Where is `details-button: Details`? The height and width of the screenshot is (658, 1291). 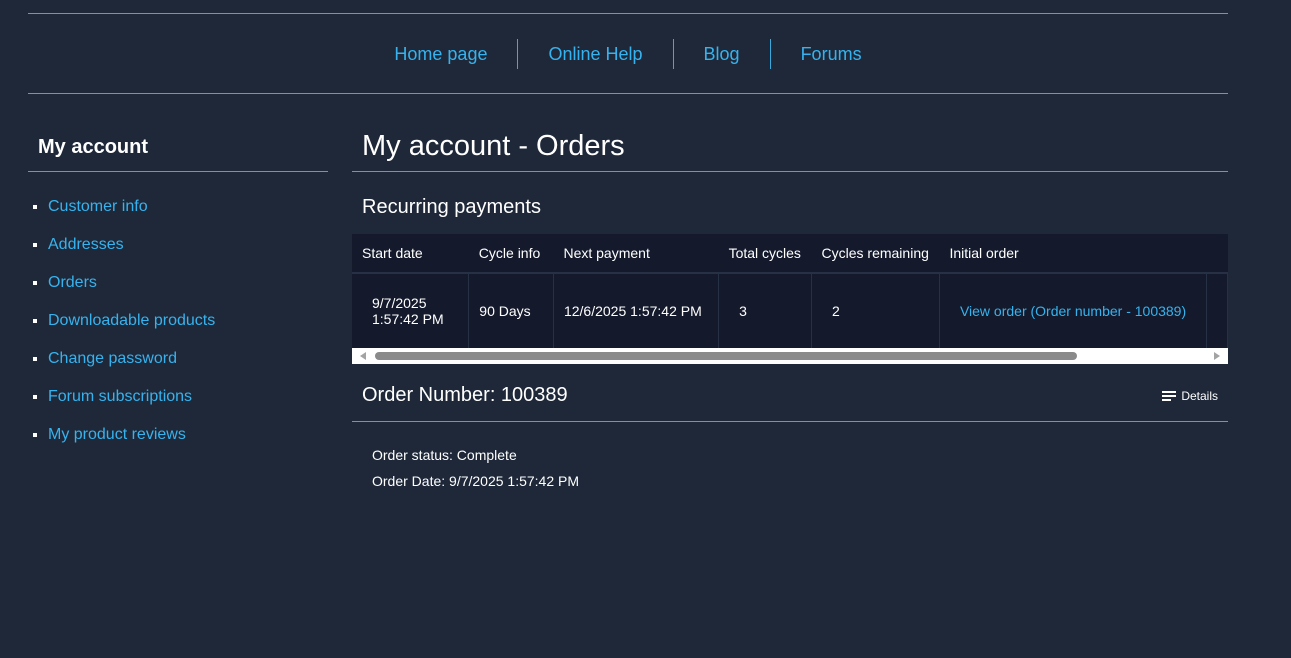 details-button: Details is located at coordinates (1190, 396).